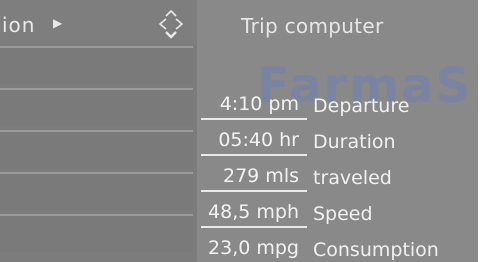  I want to click on four-way-controller-icon, so click(171, 24).